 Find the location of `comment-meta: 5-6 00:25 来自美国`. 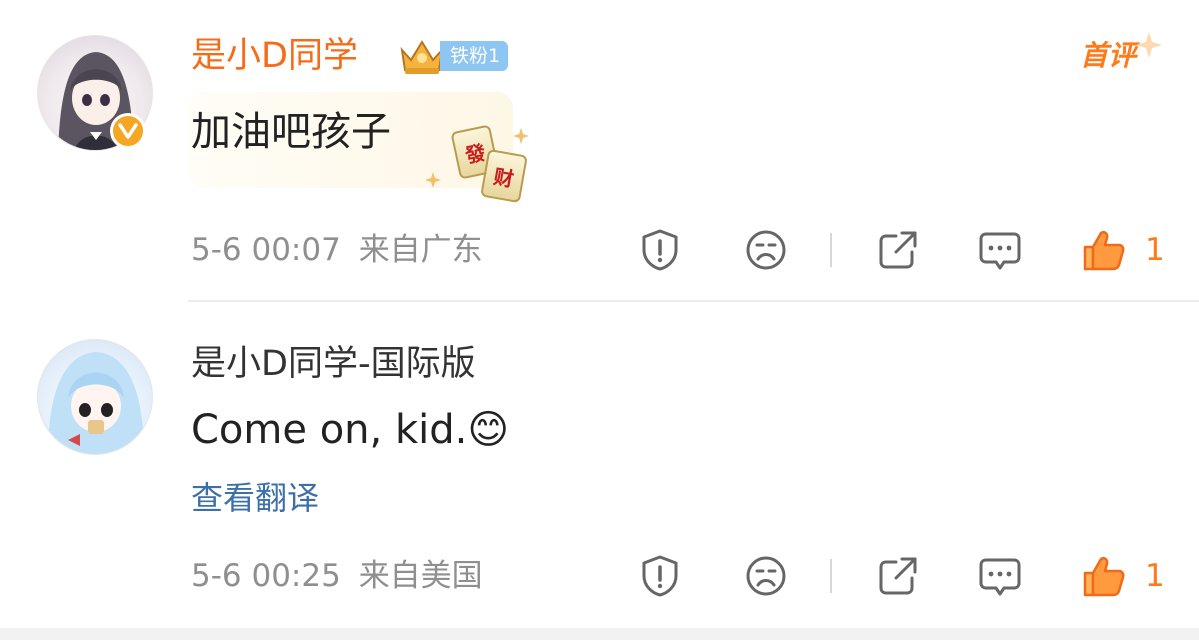

comment-meta: 5-6 00:25 来自美国 is located at coordinates (337, 576).